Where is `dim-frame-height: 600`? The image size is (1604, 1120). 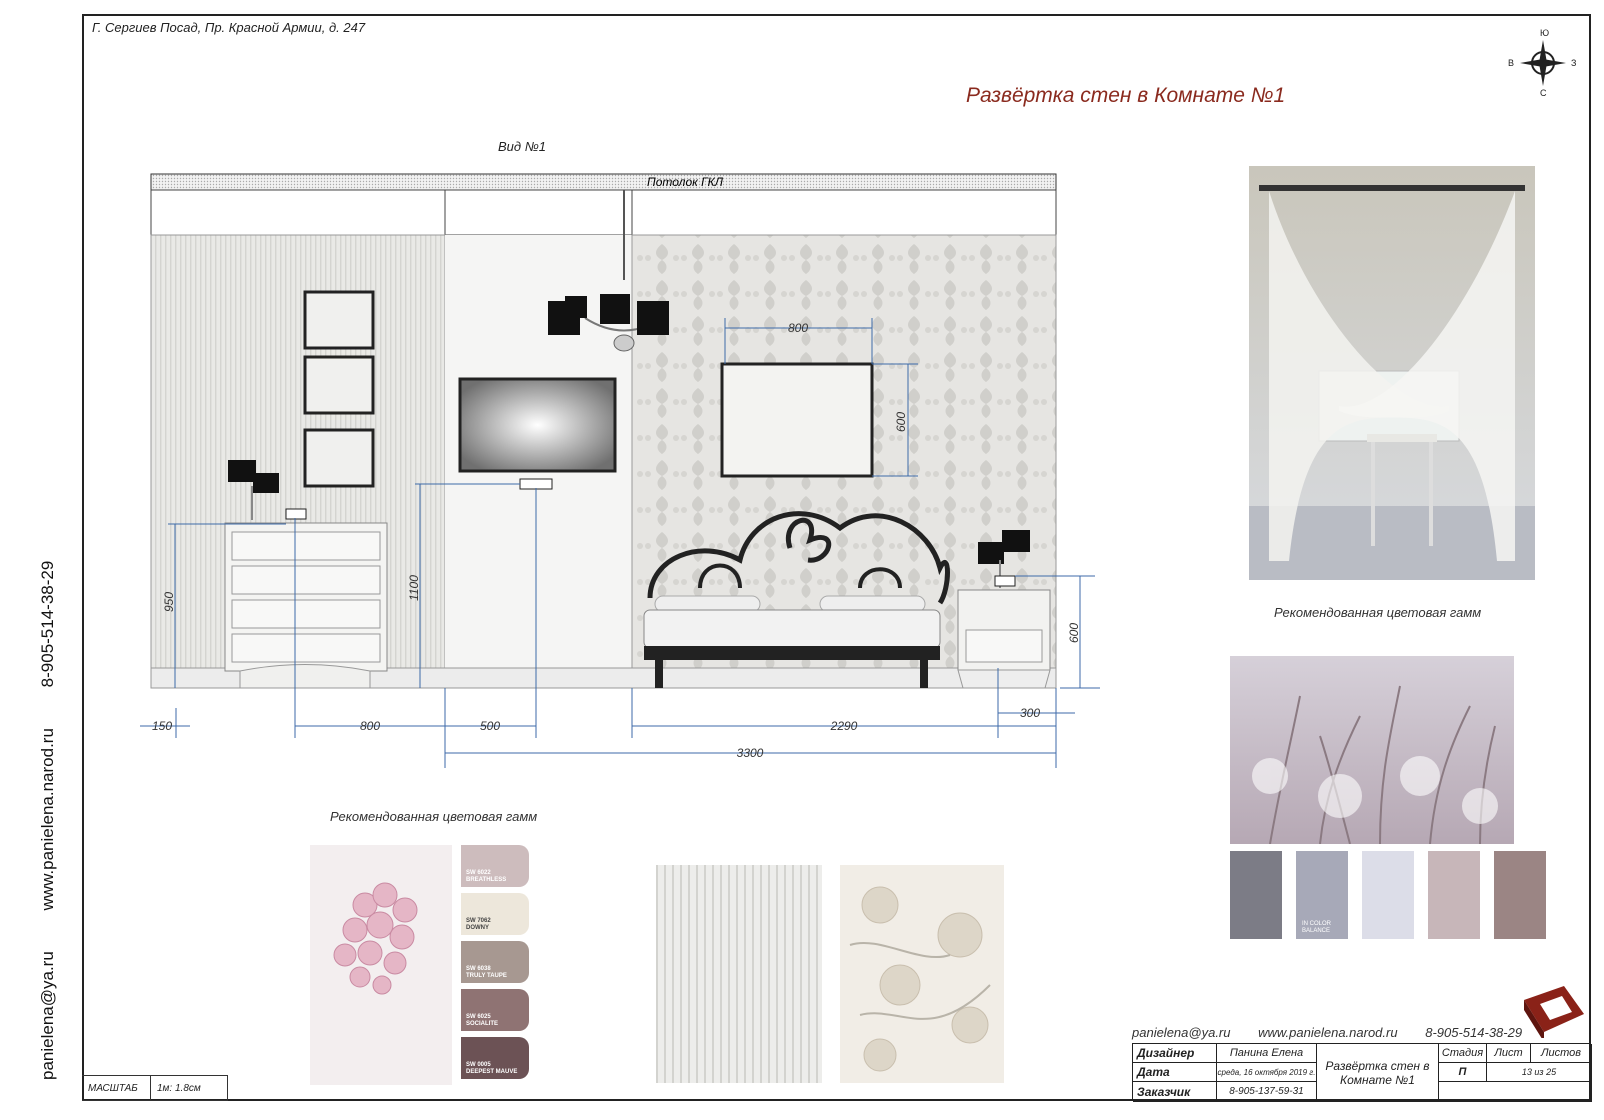
dim-frame-height: 600 is located at coordinates (901, 422).